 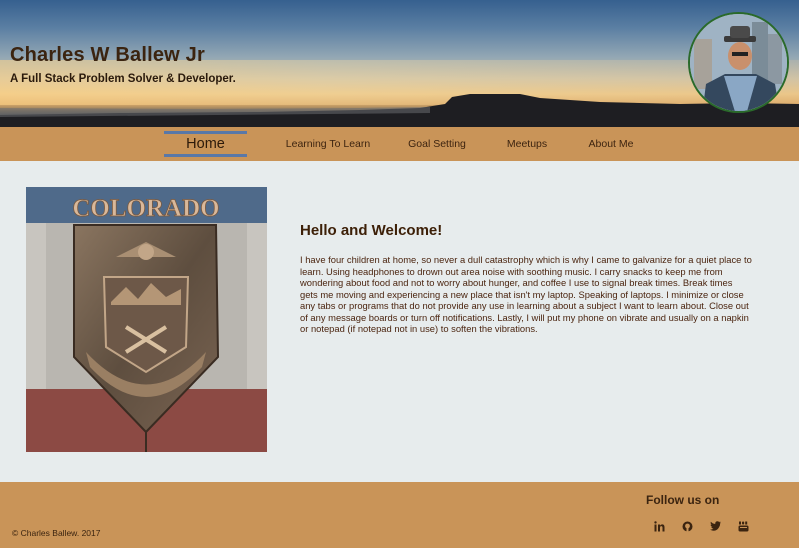 What do you see at coordinates (56, 533) in the screenshot?
I see `copyright-text: © Charles Ballew. 2017` at bounding box center [56, 533].